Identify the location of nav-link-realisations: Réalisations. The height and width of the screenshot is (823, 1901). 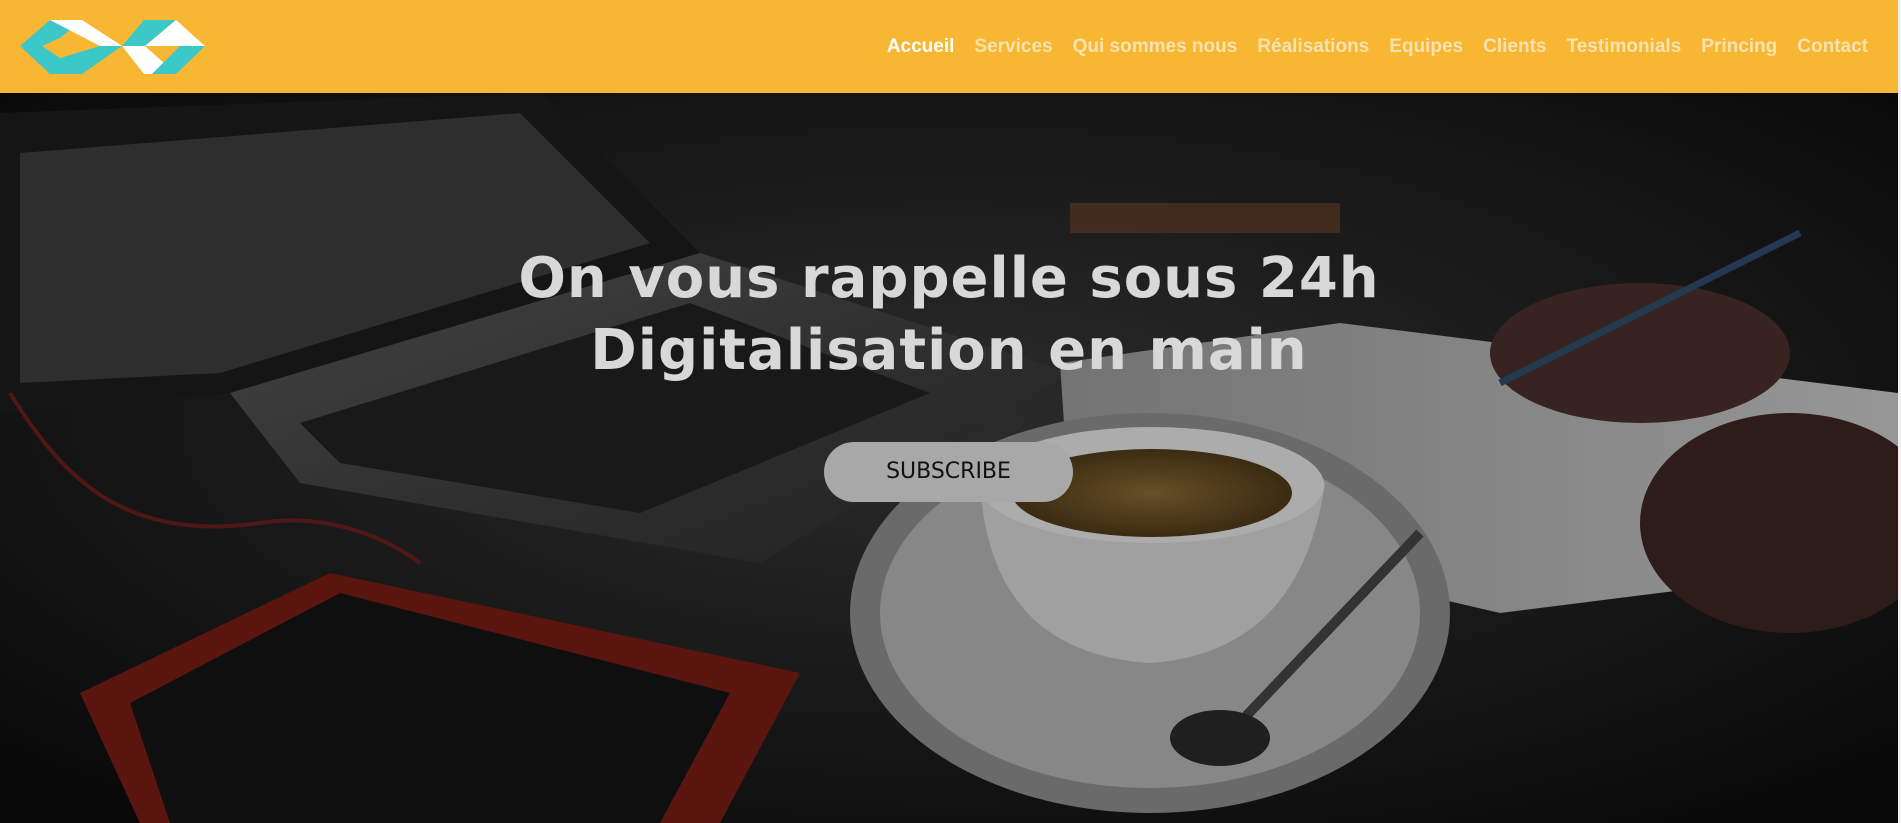
(1313, 47).